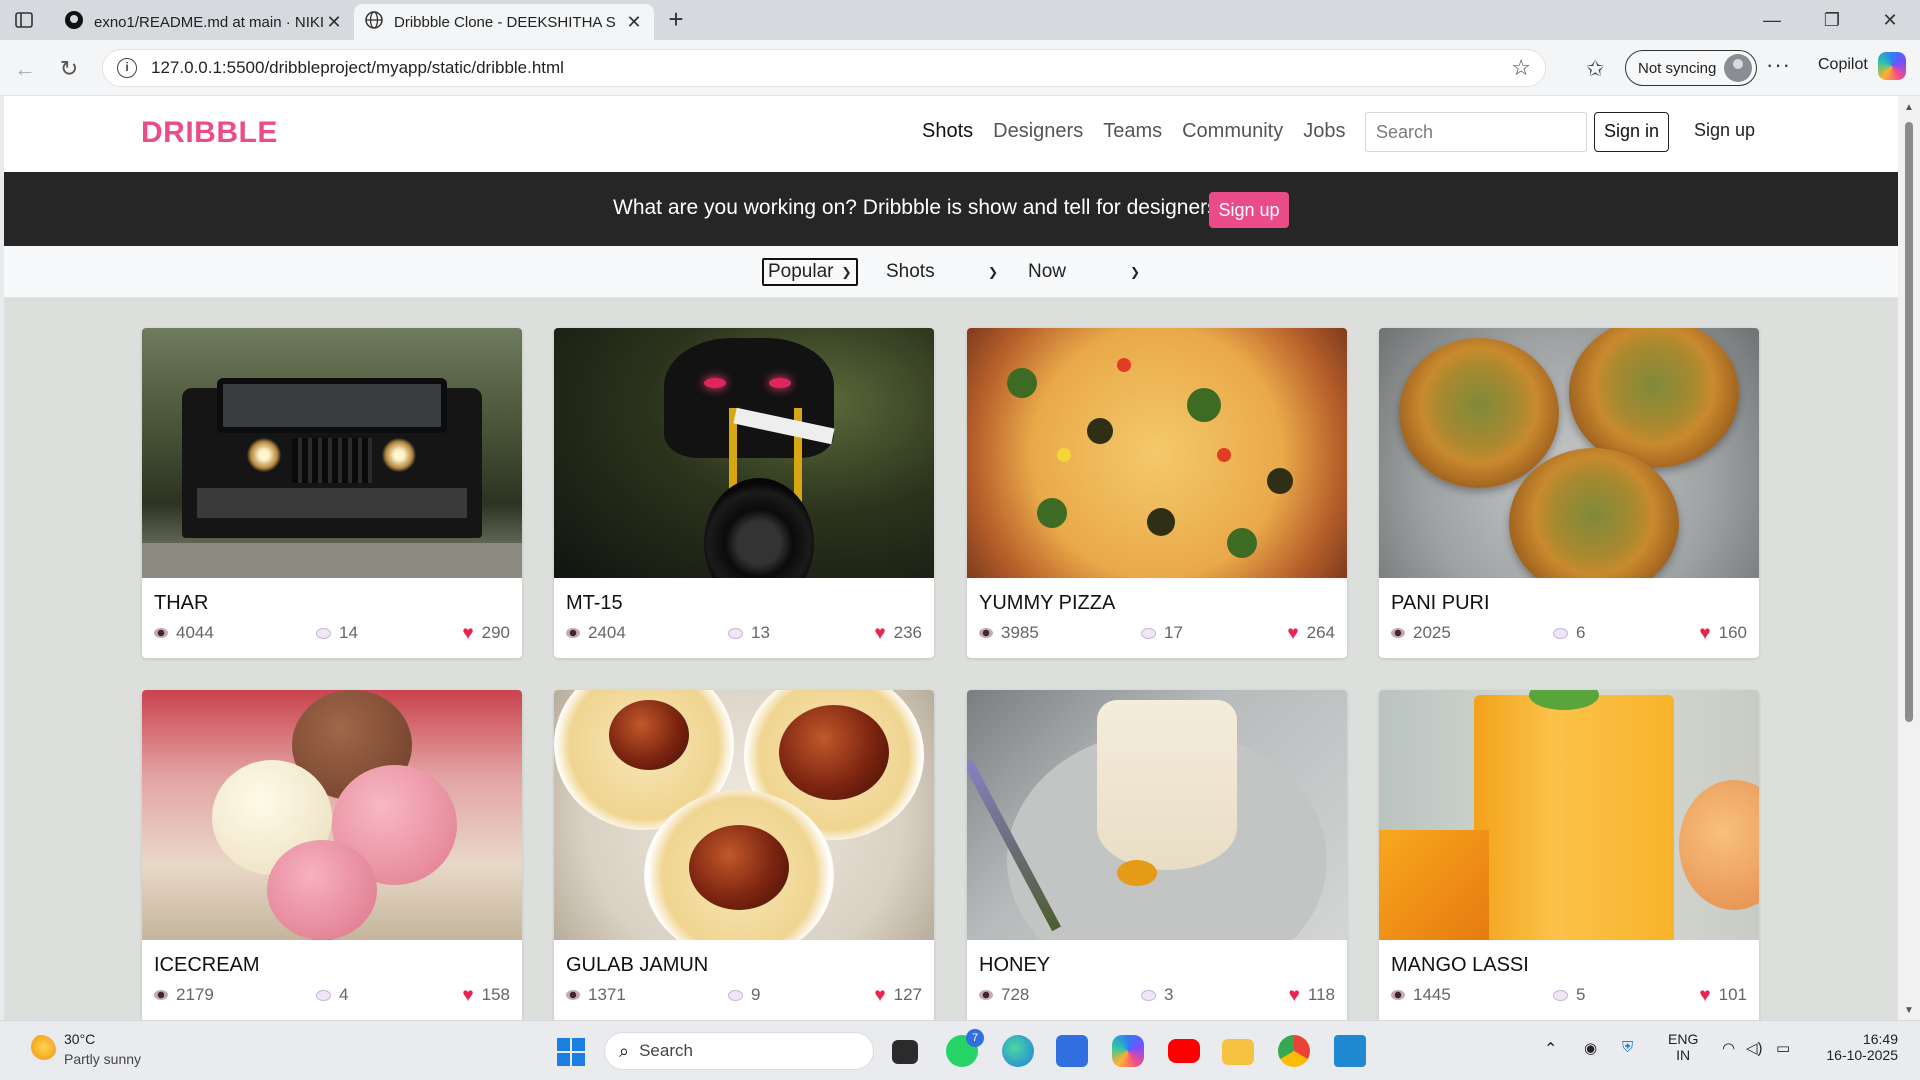 The width and height of the screenshot is (1920, 1080). What do you see at coordinates (1724, 130) in the screenshot?
I see `sign-up-link: Sign up` at bounding box center [1724, 130].